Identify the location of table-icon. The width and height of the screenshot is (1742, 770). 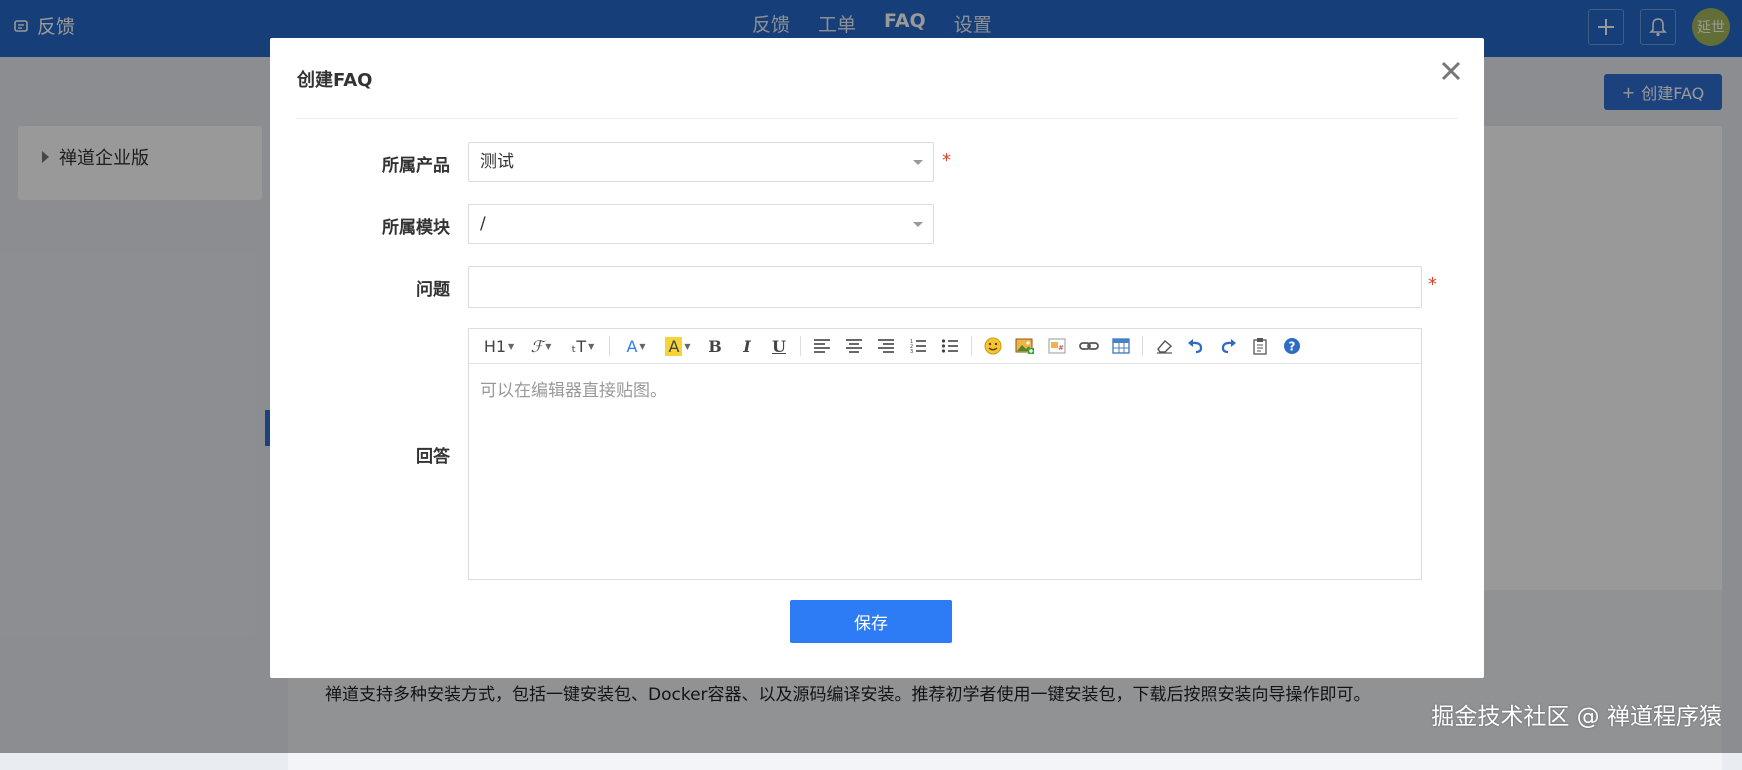
(1121, 346).